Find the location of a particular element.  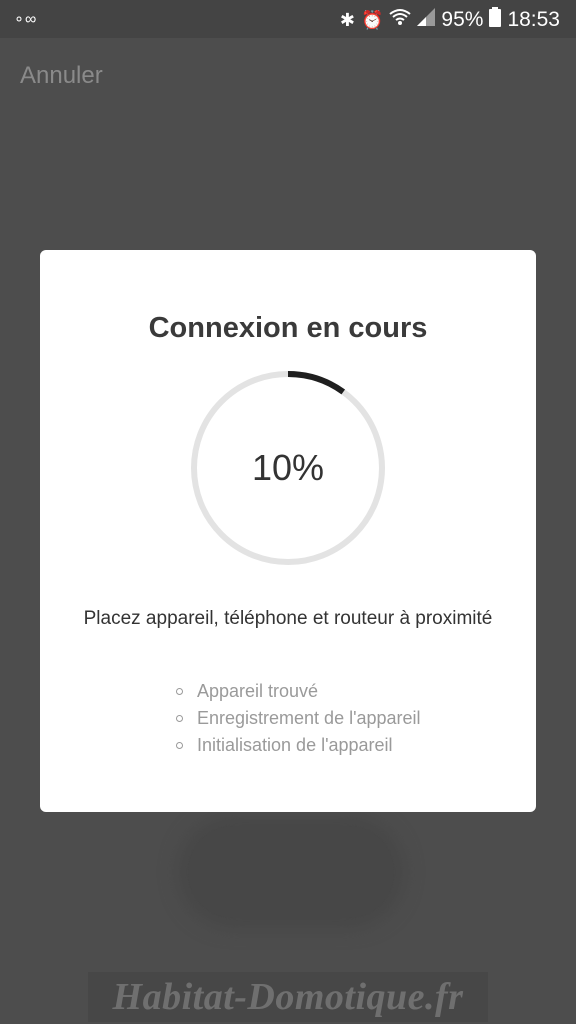

background-device-image is located at coordinates (291, 872).